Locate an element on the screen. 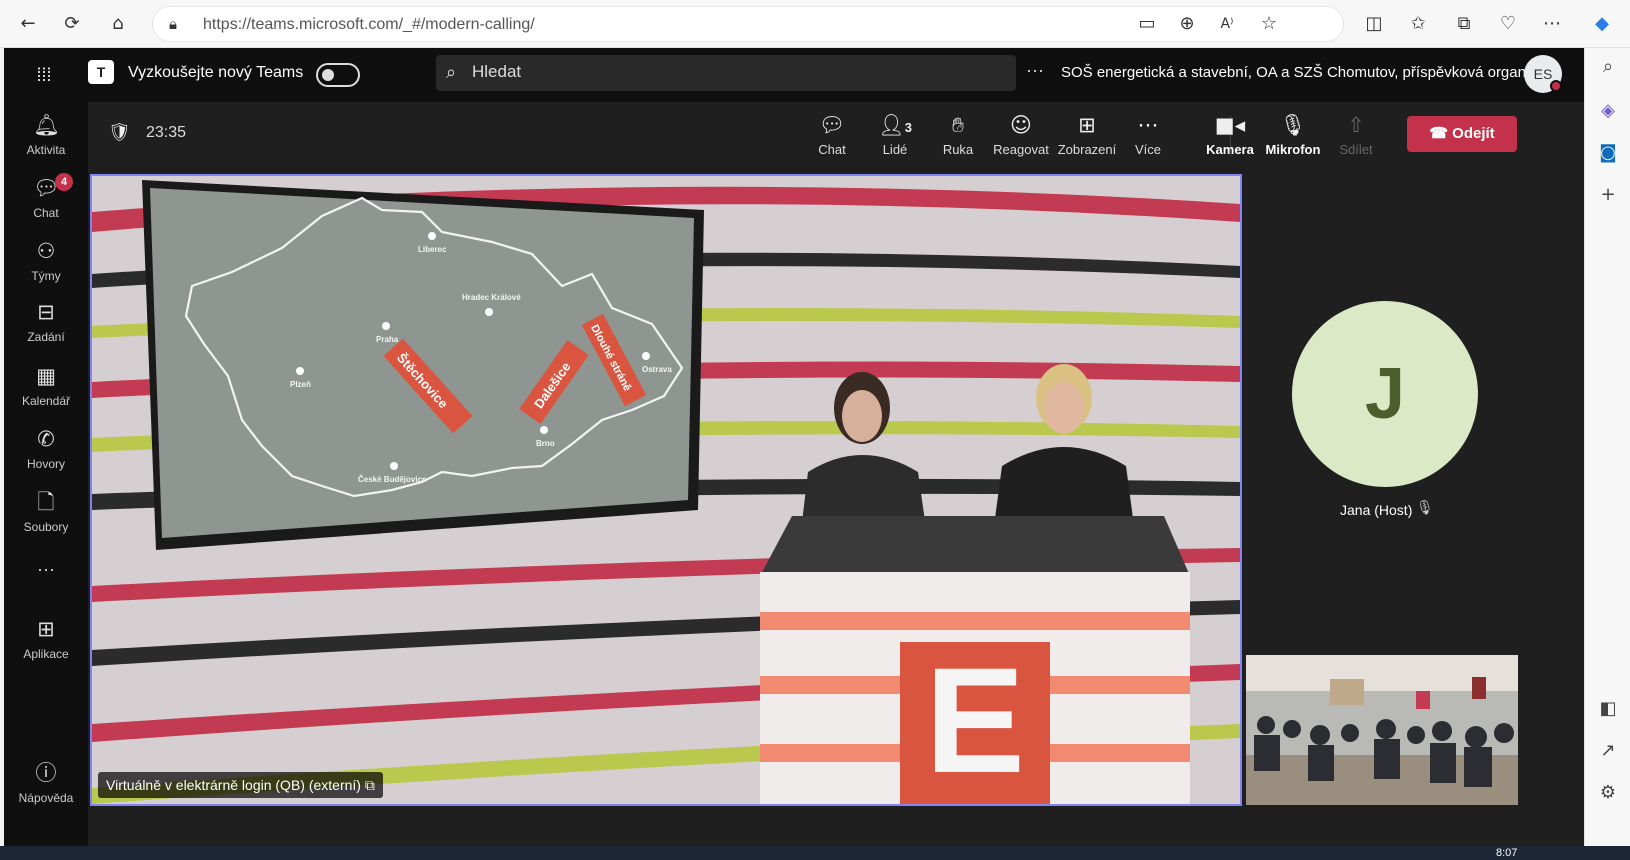 The width and height of the screenshot is (1630, 860). settings-icon: ⚙ is located at coordinates (1608, 793).